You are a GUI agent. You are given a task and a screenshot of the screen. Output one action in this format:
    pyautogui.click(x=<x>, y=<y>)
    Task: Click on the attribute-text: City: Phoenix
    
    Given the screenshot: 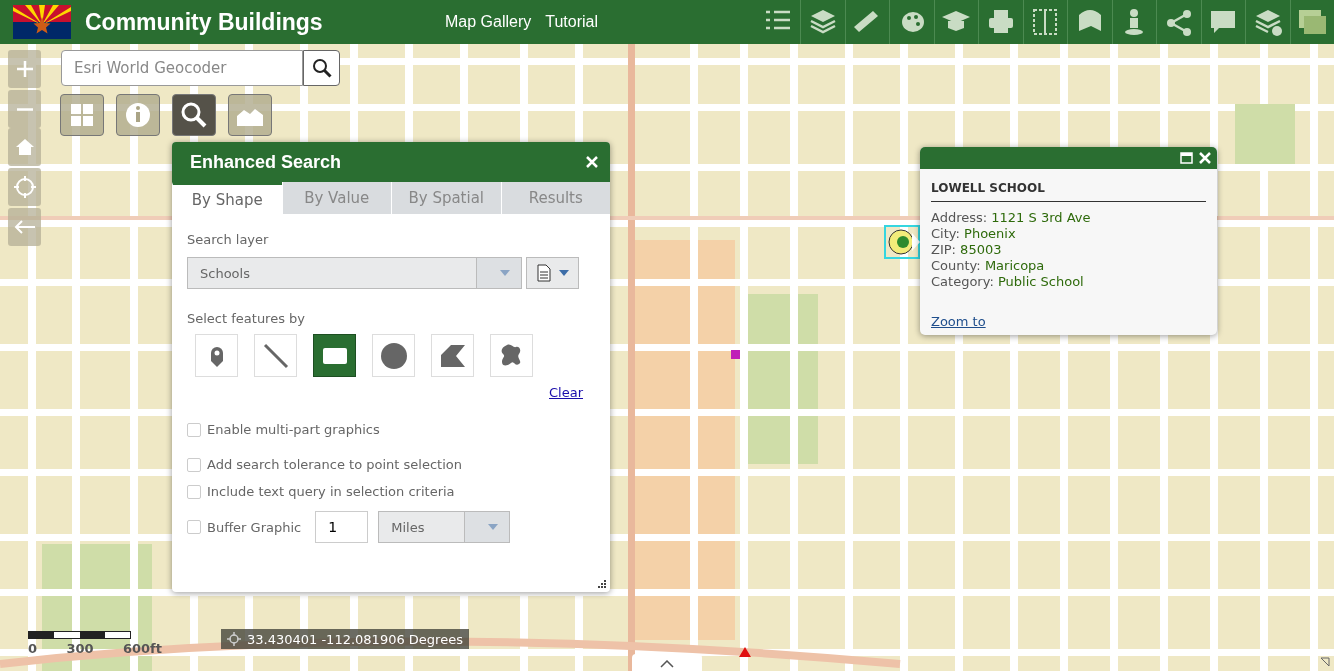 What is the action you would take?
    pyautogui.click(x=974, y=234)
    